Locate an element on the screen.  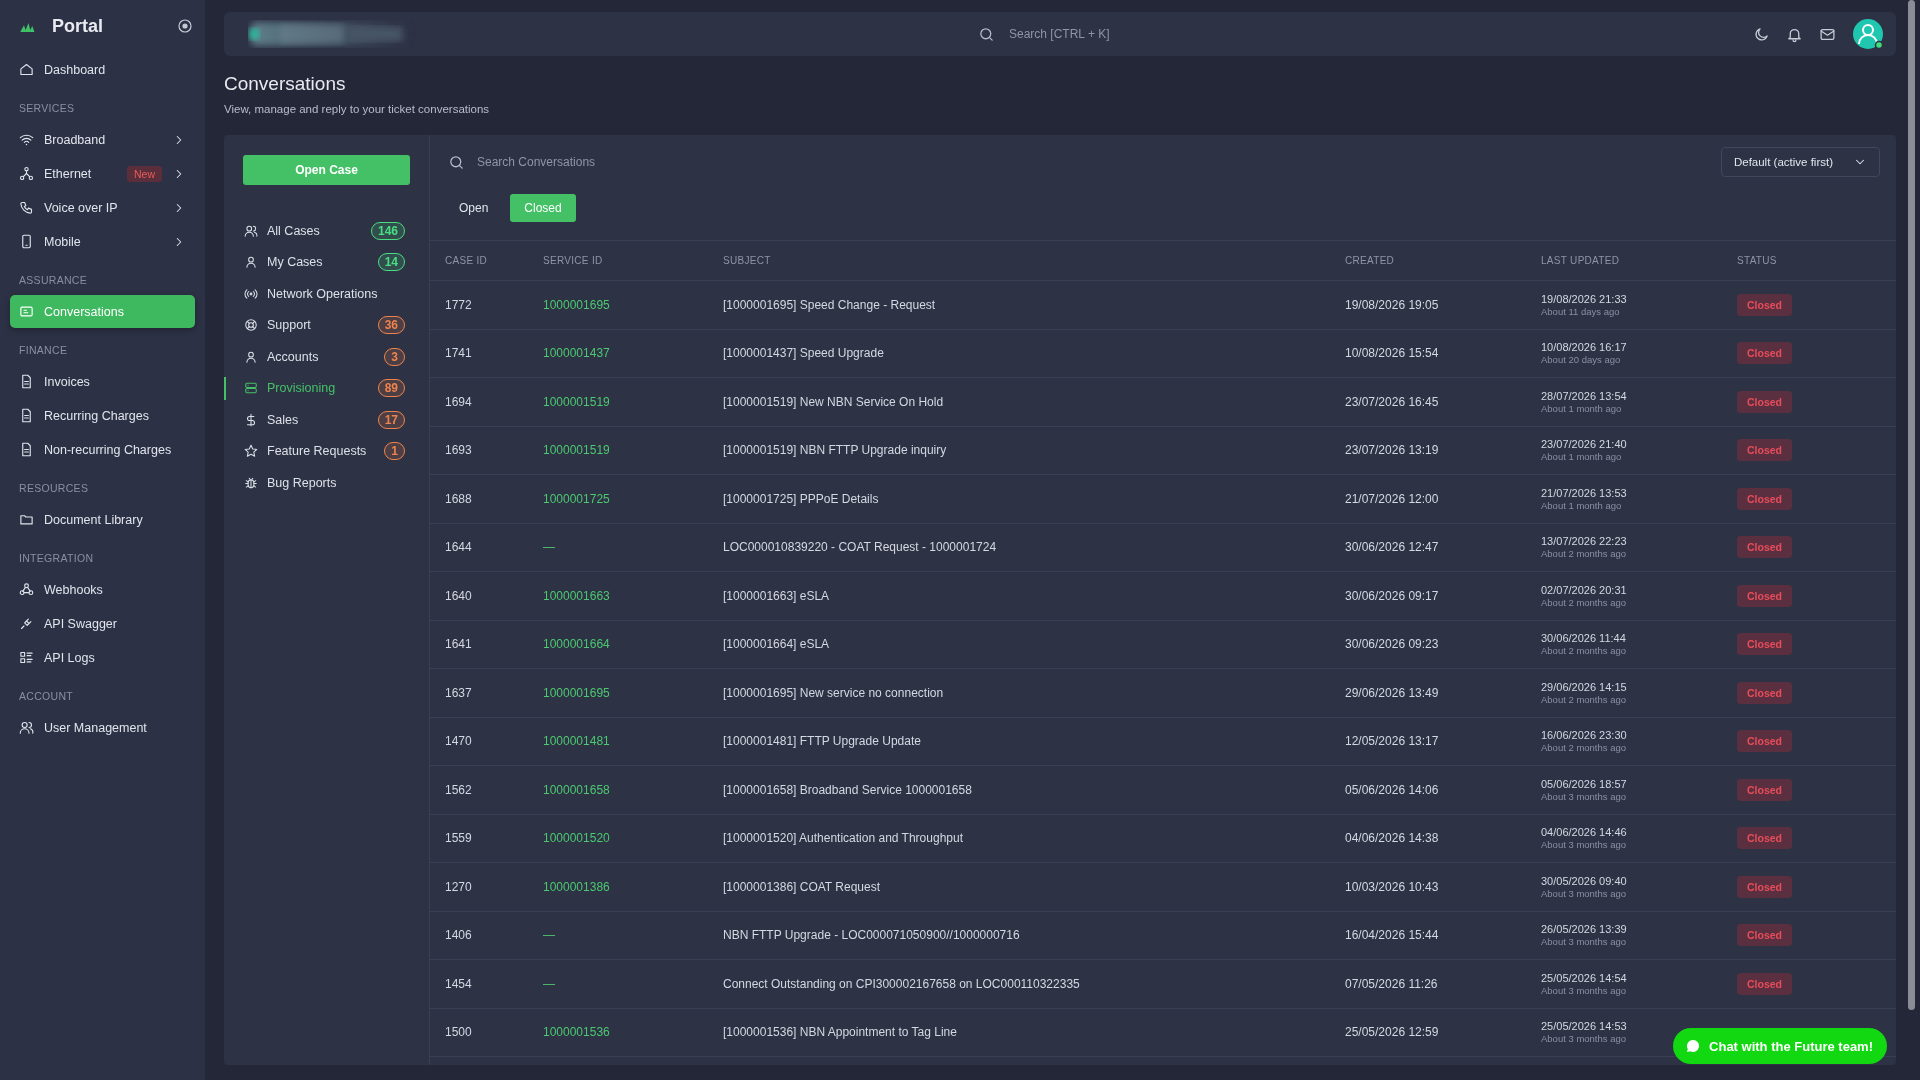
case-category: Provisioning 89 is located at coordinates (326, 388).